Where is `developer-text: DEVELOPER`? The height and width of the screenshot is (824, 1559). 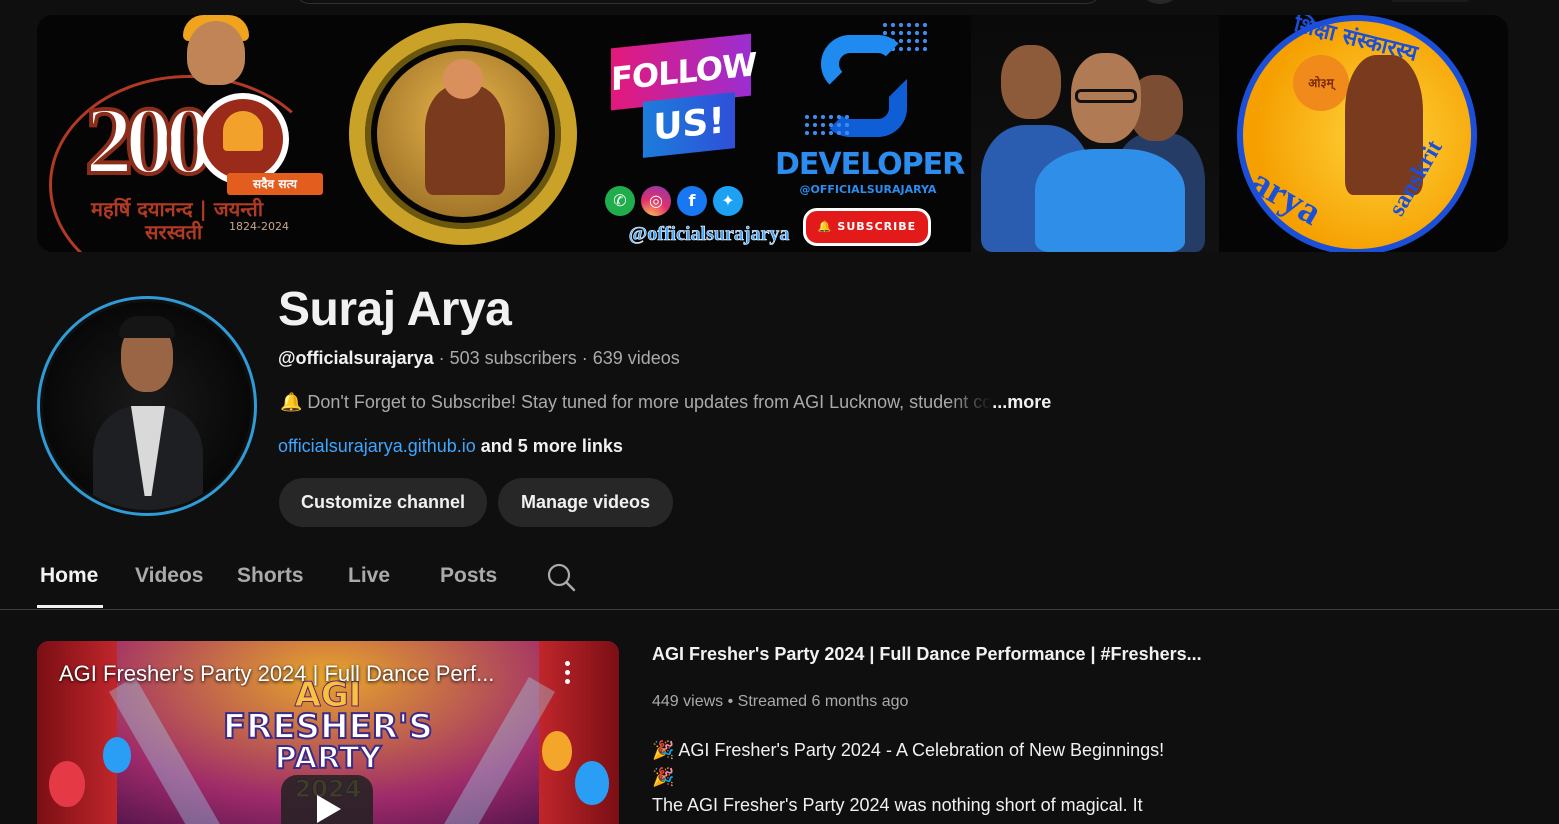
developer-text: DEVELOPER is located at coordinates (870, 164).